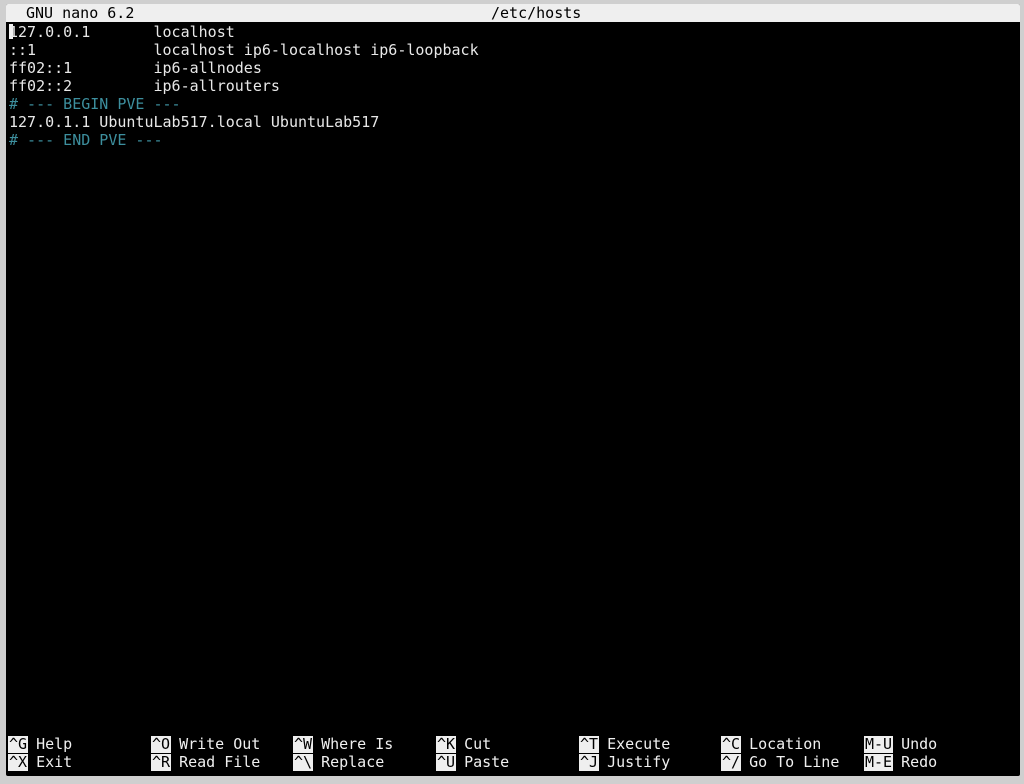 This screenshot has height=784, width=1024. Describe the element at coordinates (900, 762) in the screenshot. I see `shortcut-redo: M-E Redo` at that location.